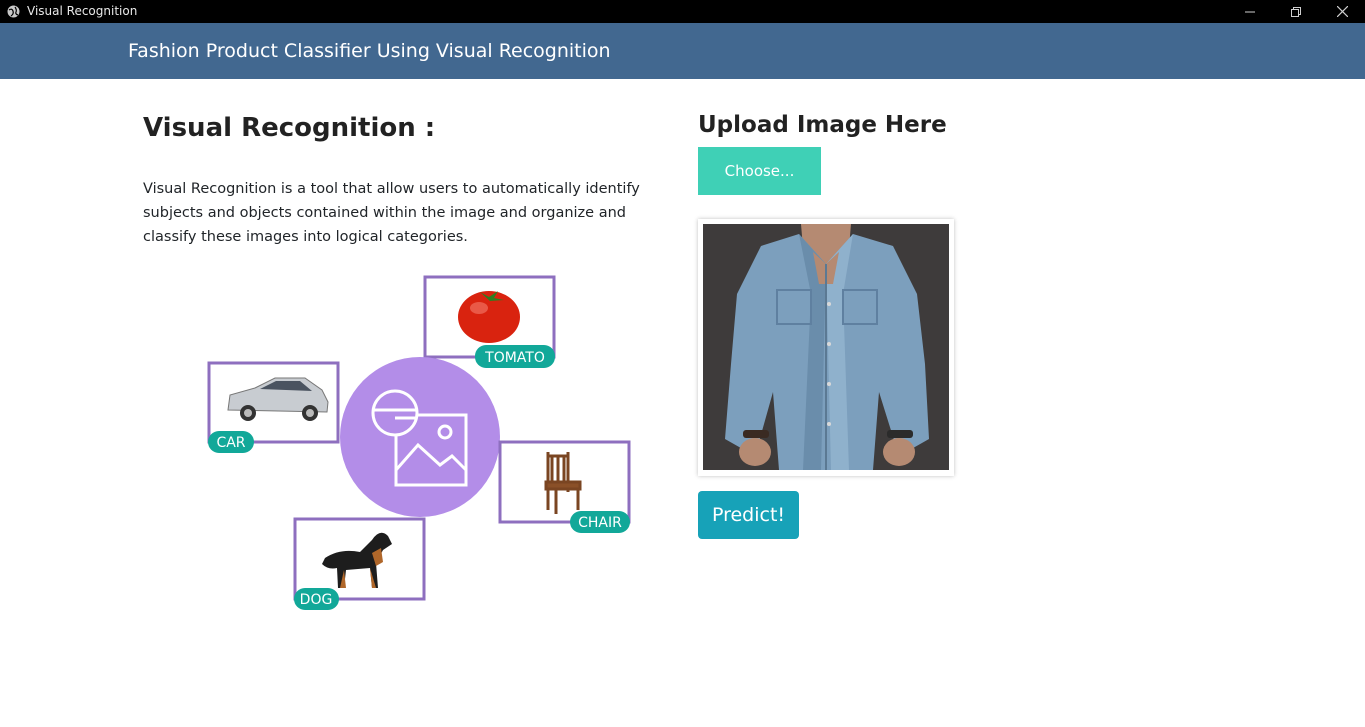 Image resolution: width=1365 pixels, height=727 pixels. I want to click on denim-shirt-photo, so click(826, 347).